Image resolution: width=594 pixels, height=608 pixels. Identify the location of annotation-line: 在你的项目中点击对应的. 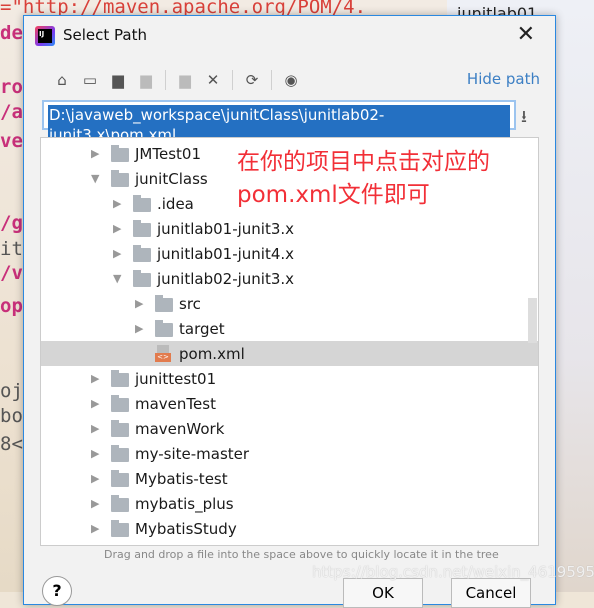
(363, 162).